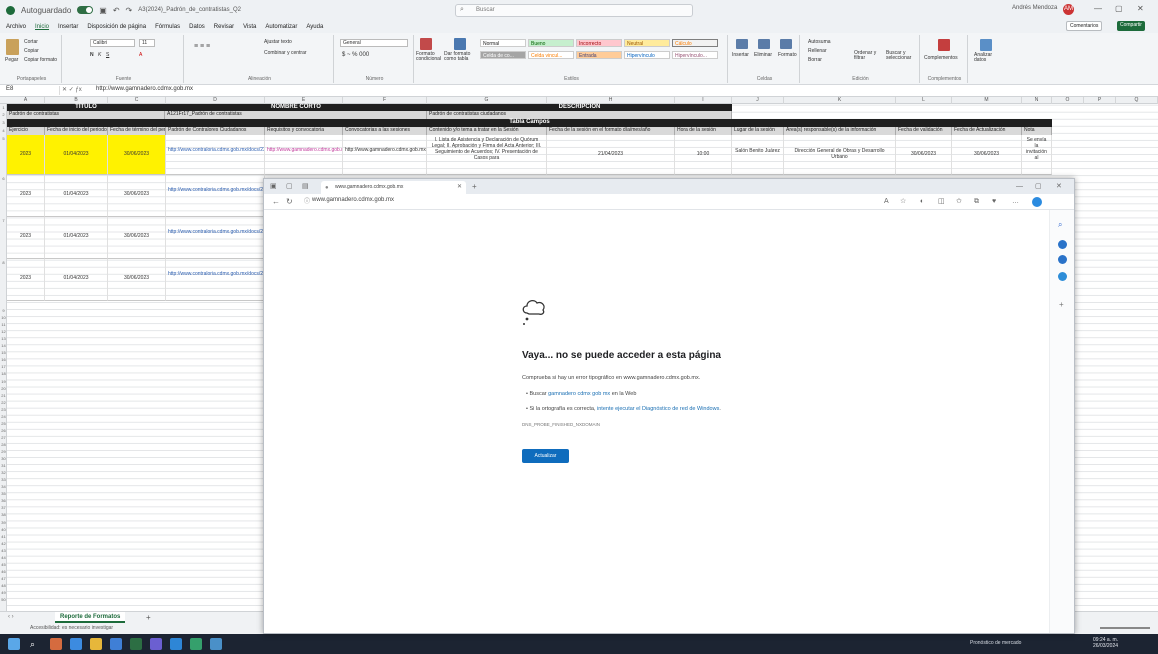  I want to click on row-number: 11, so click(3, 324).